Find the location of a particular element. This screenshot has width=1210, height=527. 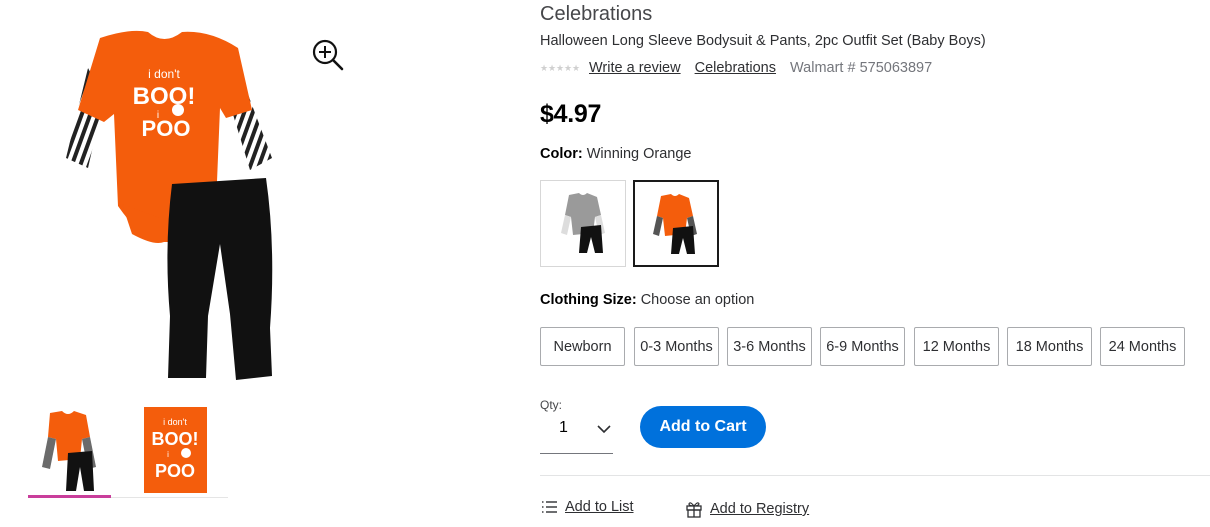

zoom-in-icon is located at coordinates (328, 55).